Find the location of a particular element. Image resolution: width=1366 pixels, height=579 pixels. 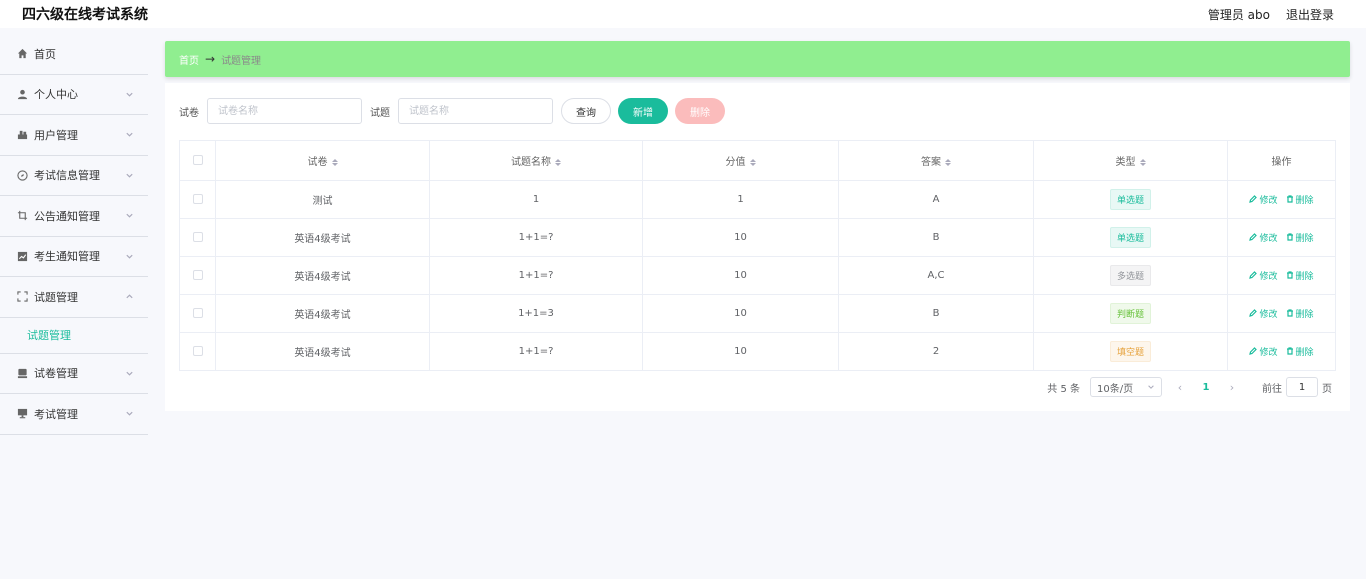

users-icon is located at coordinates (22, 135).